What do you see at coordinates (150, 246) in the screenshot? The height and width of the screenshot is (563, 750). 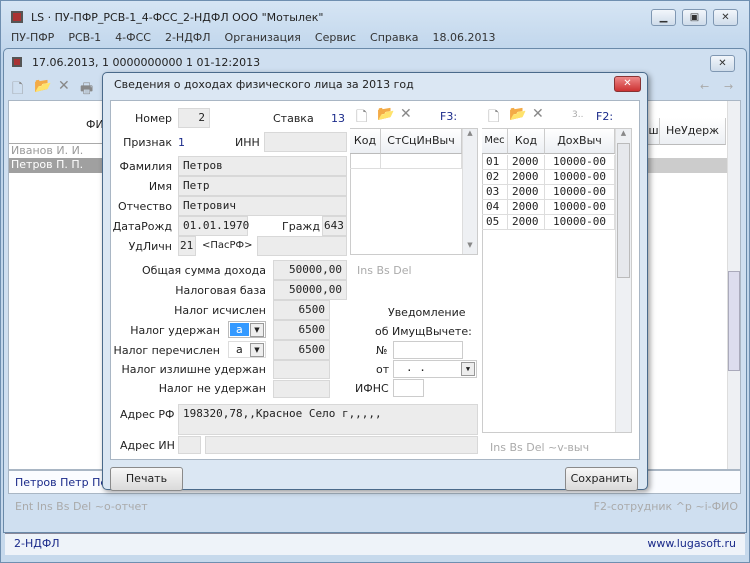 I see `udl-label: УдЛичн` at bounding box center [150, 246].